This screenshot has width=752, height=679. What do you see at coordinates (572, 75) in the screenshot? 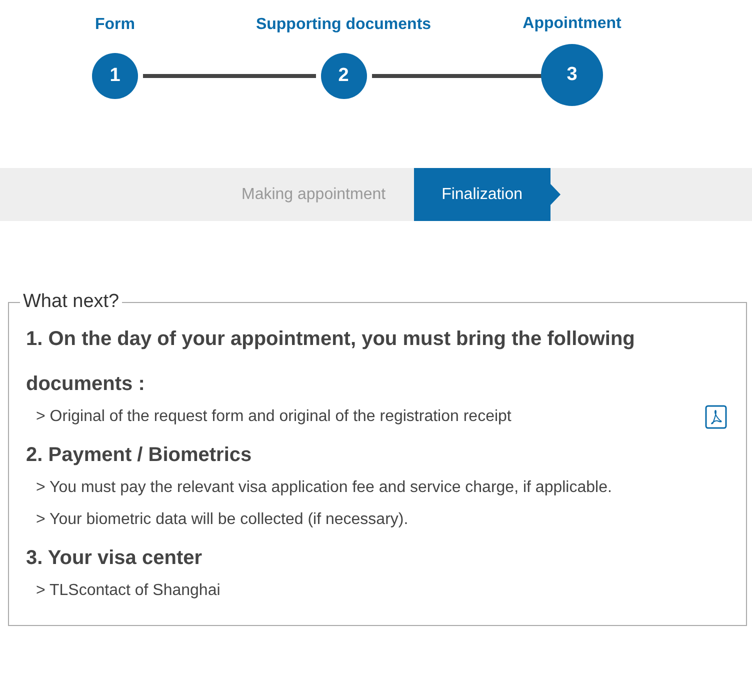
I see `step-number: 3` at bounding box center [572, 75].